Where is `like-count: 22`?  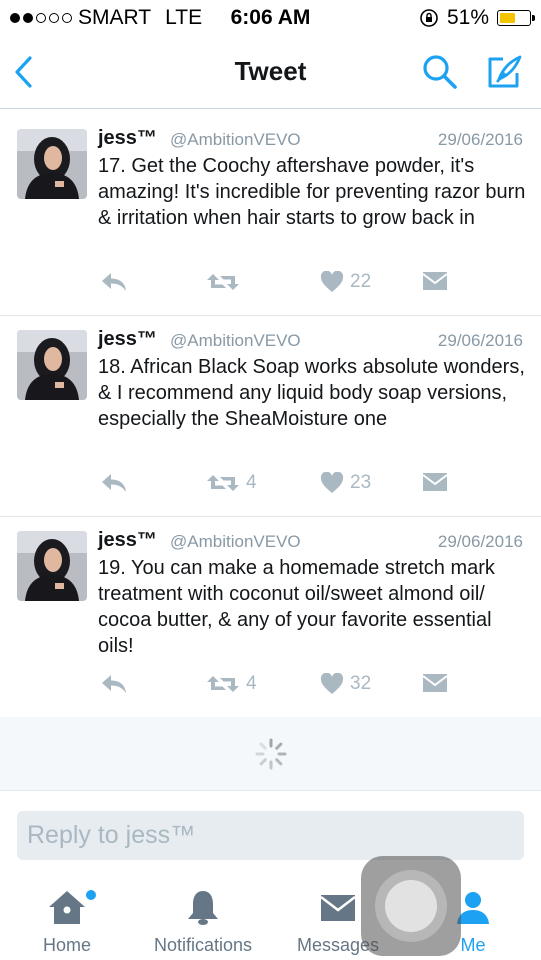
like-count: 22 is located at coordinates (361, 281).